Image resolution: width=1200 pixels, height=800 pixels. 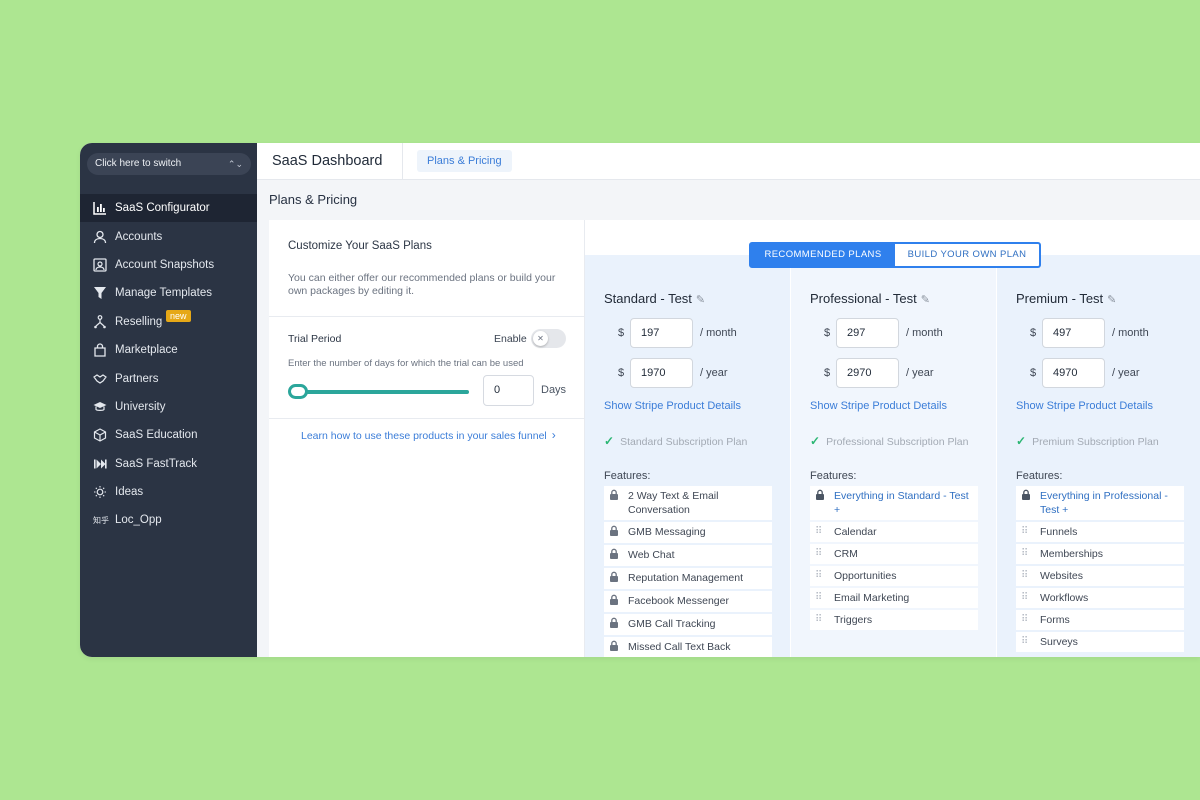 I want to click on feature-item: ⠿ Email Marketing, so click(x=894, y=598).